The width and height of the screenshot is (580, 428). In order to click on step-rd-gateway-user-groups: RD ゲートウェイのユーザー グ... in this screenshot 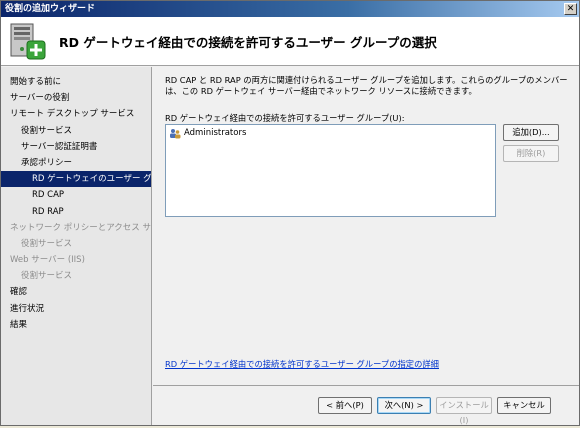, I will do `click(76, 179)`.